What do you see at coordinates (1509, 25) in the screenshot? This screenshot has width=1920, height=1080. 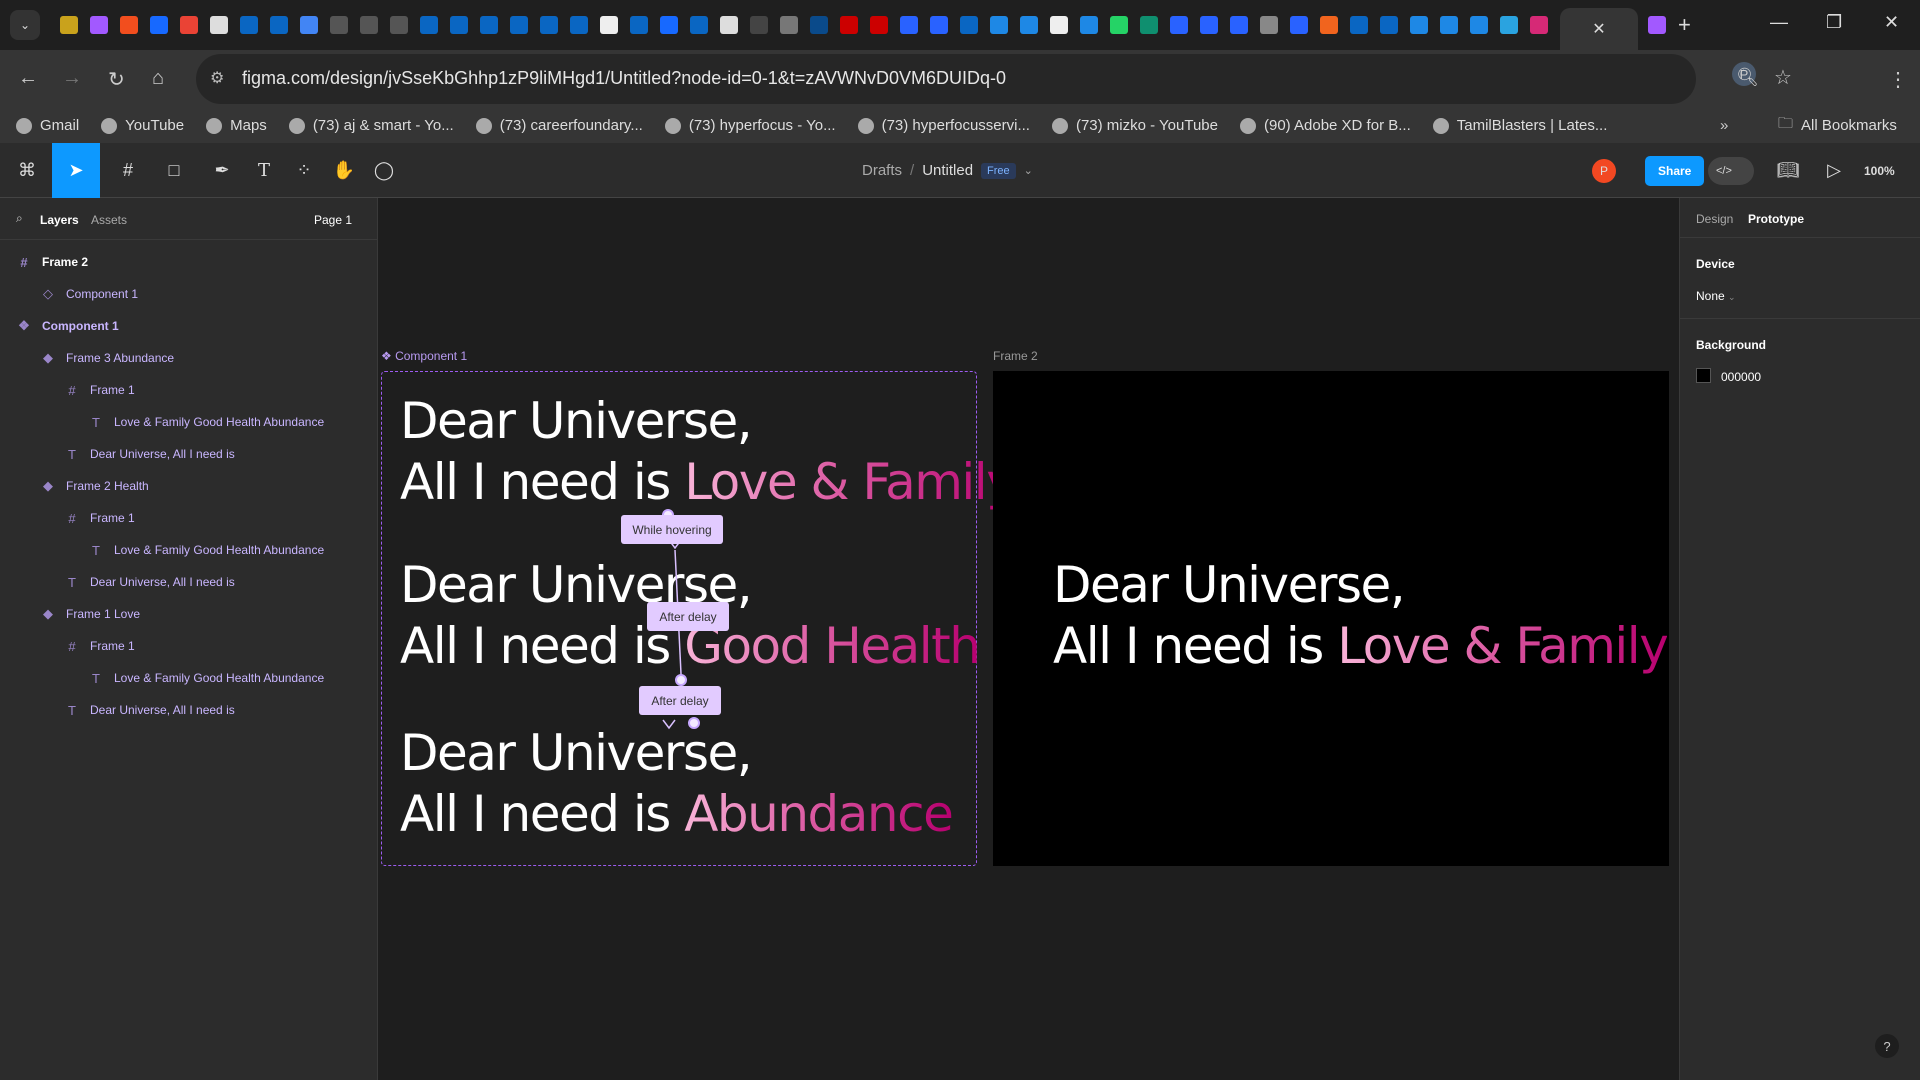 I see `telegram-tab-icon` at bounding box center [1509, 25].